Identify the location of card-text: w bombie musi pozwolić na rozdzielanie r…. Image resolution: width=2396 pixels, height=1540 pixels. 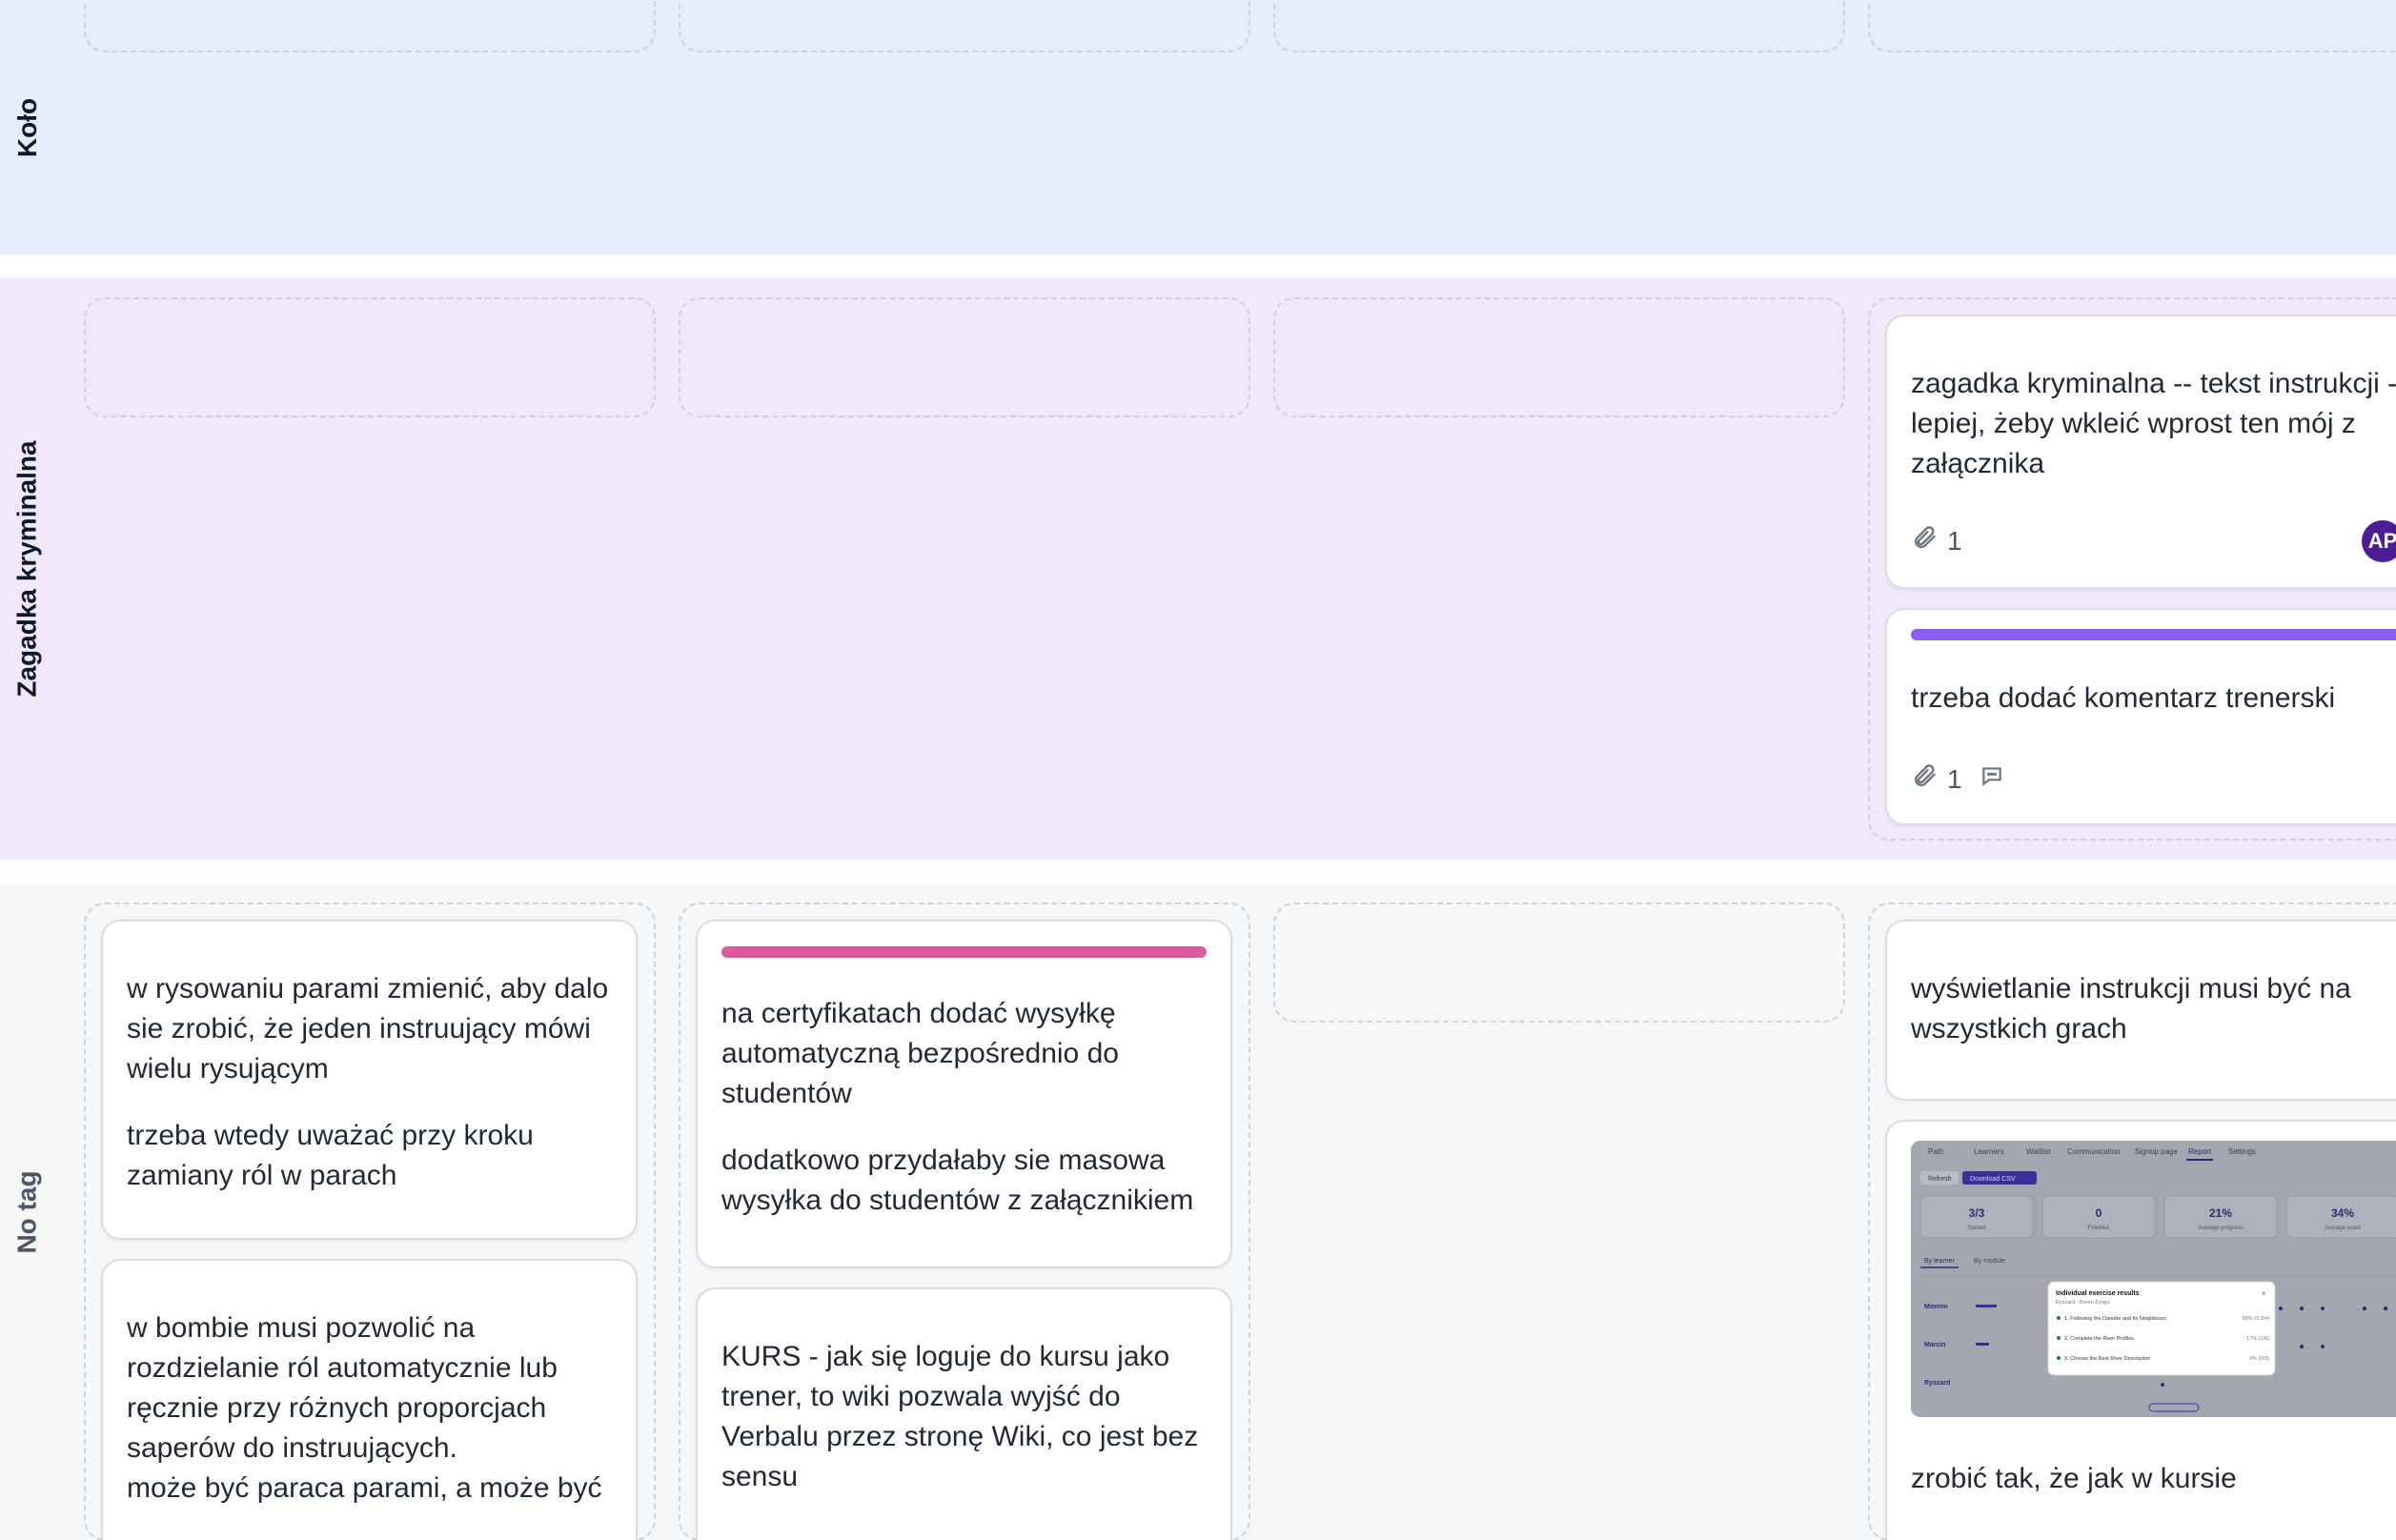
(343, 1388).